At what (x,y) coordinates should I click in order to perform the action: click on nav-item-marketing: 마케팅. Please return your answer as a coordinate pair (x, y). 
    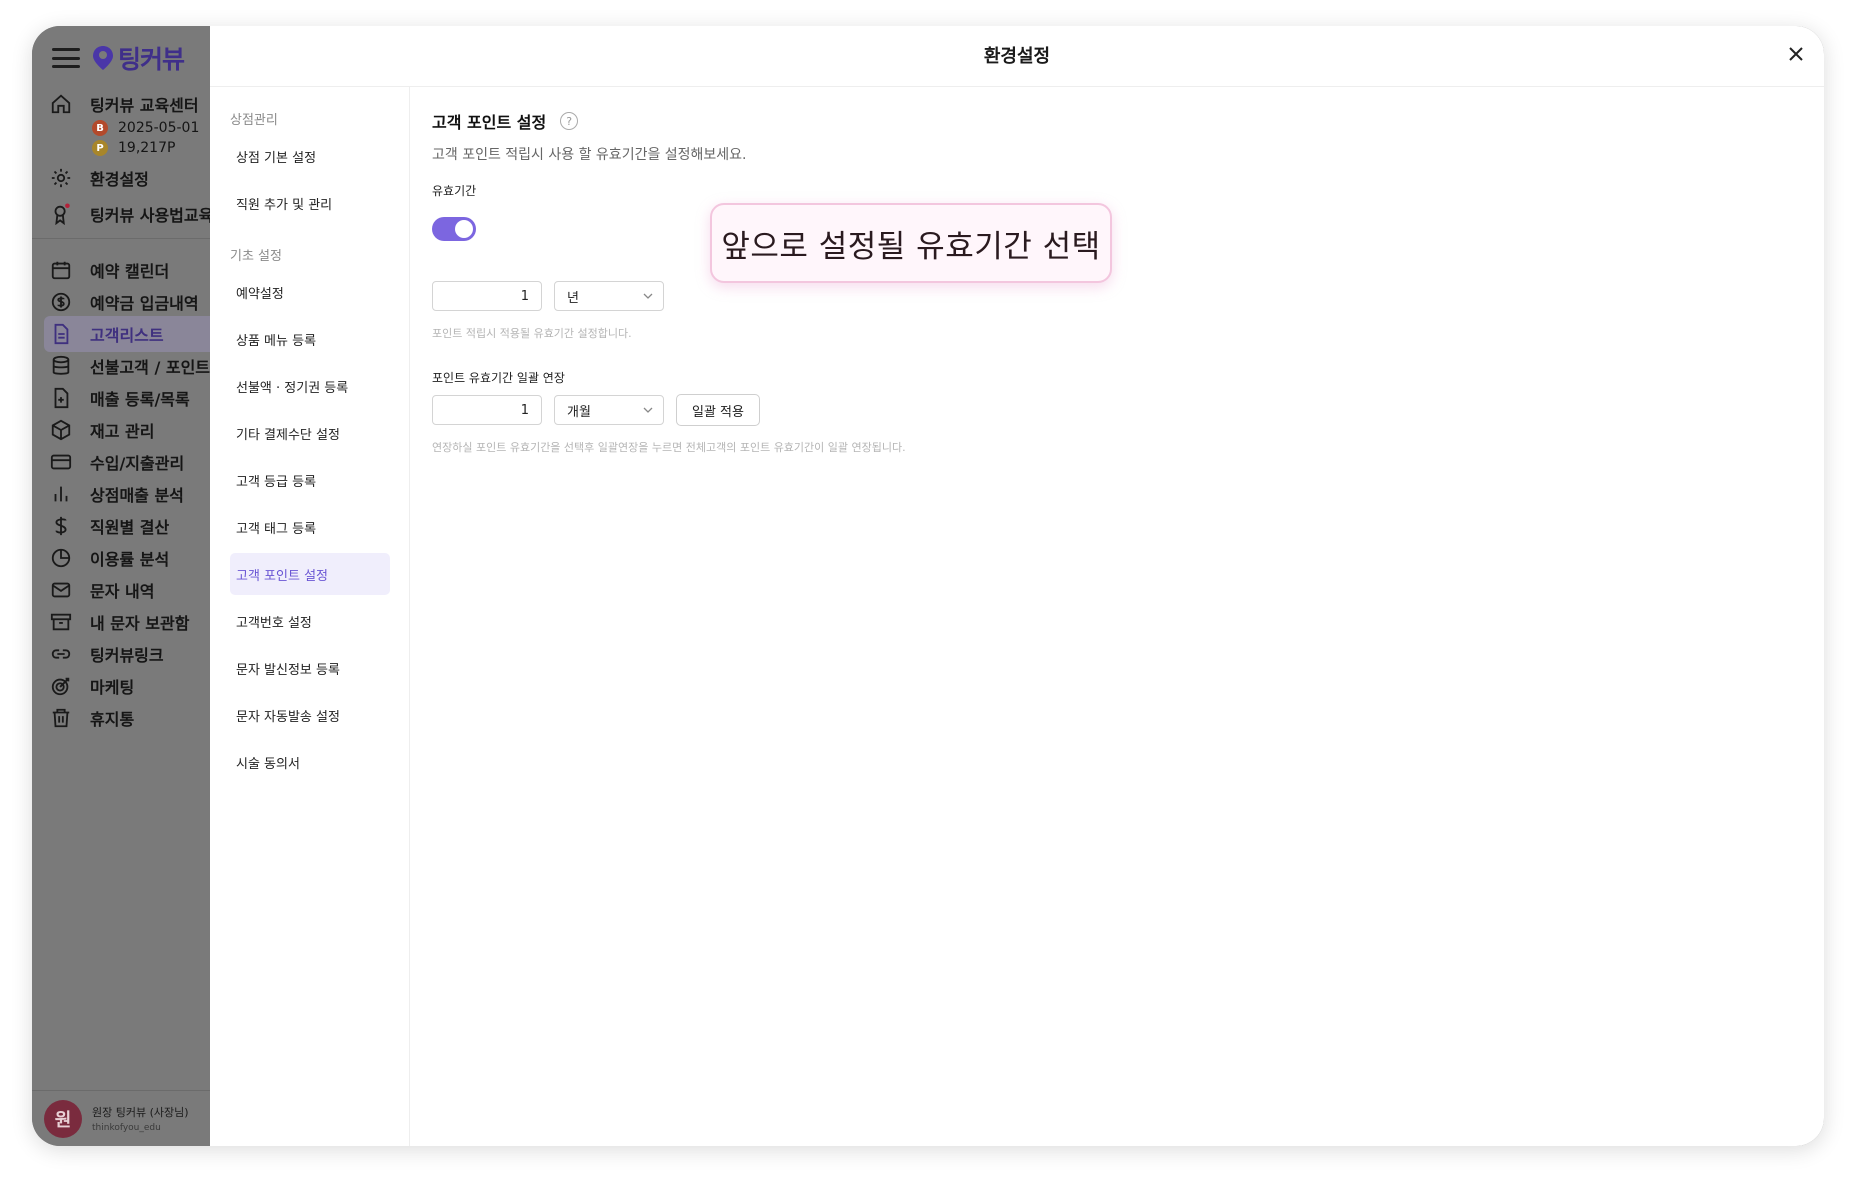
    Looking at the image, I should click on (92, 686).